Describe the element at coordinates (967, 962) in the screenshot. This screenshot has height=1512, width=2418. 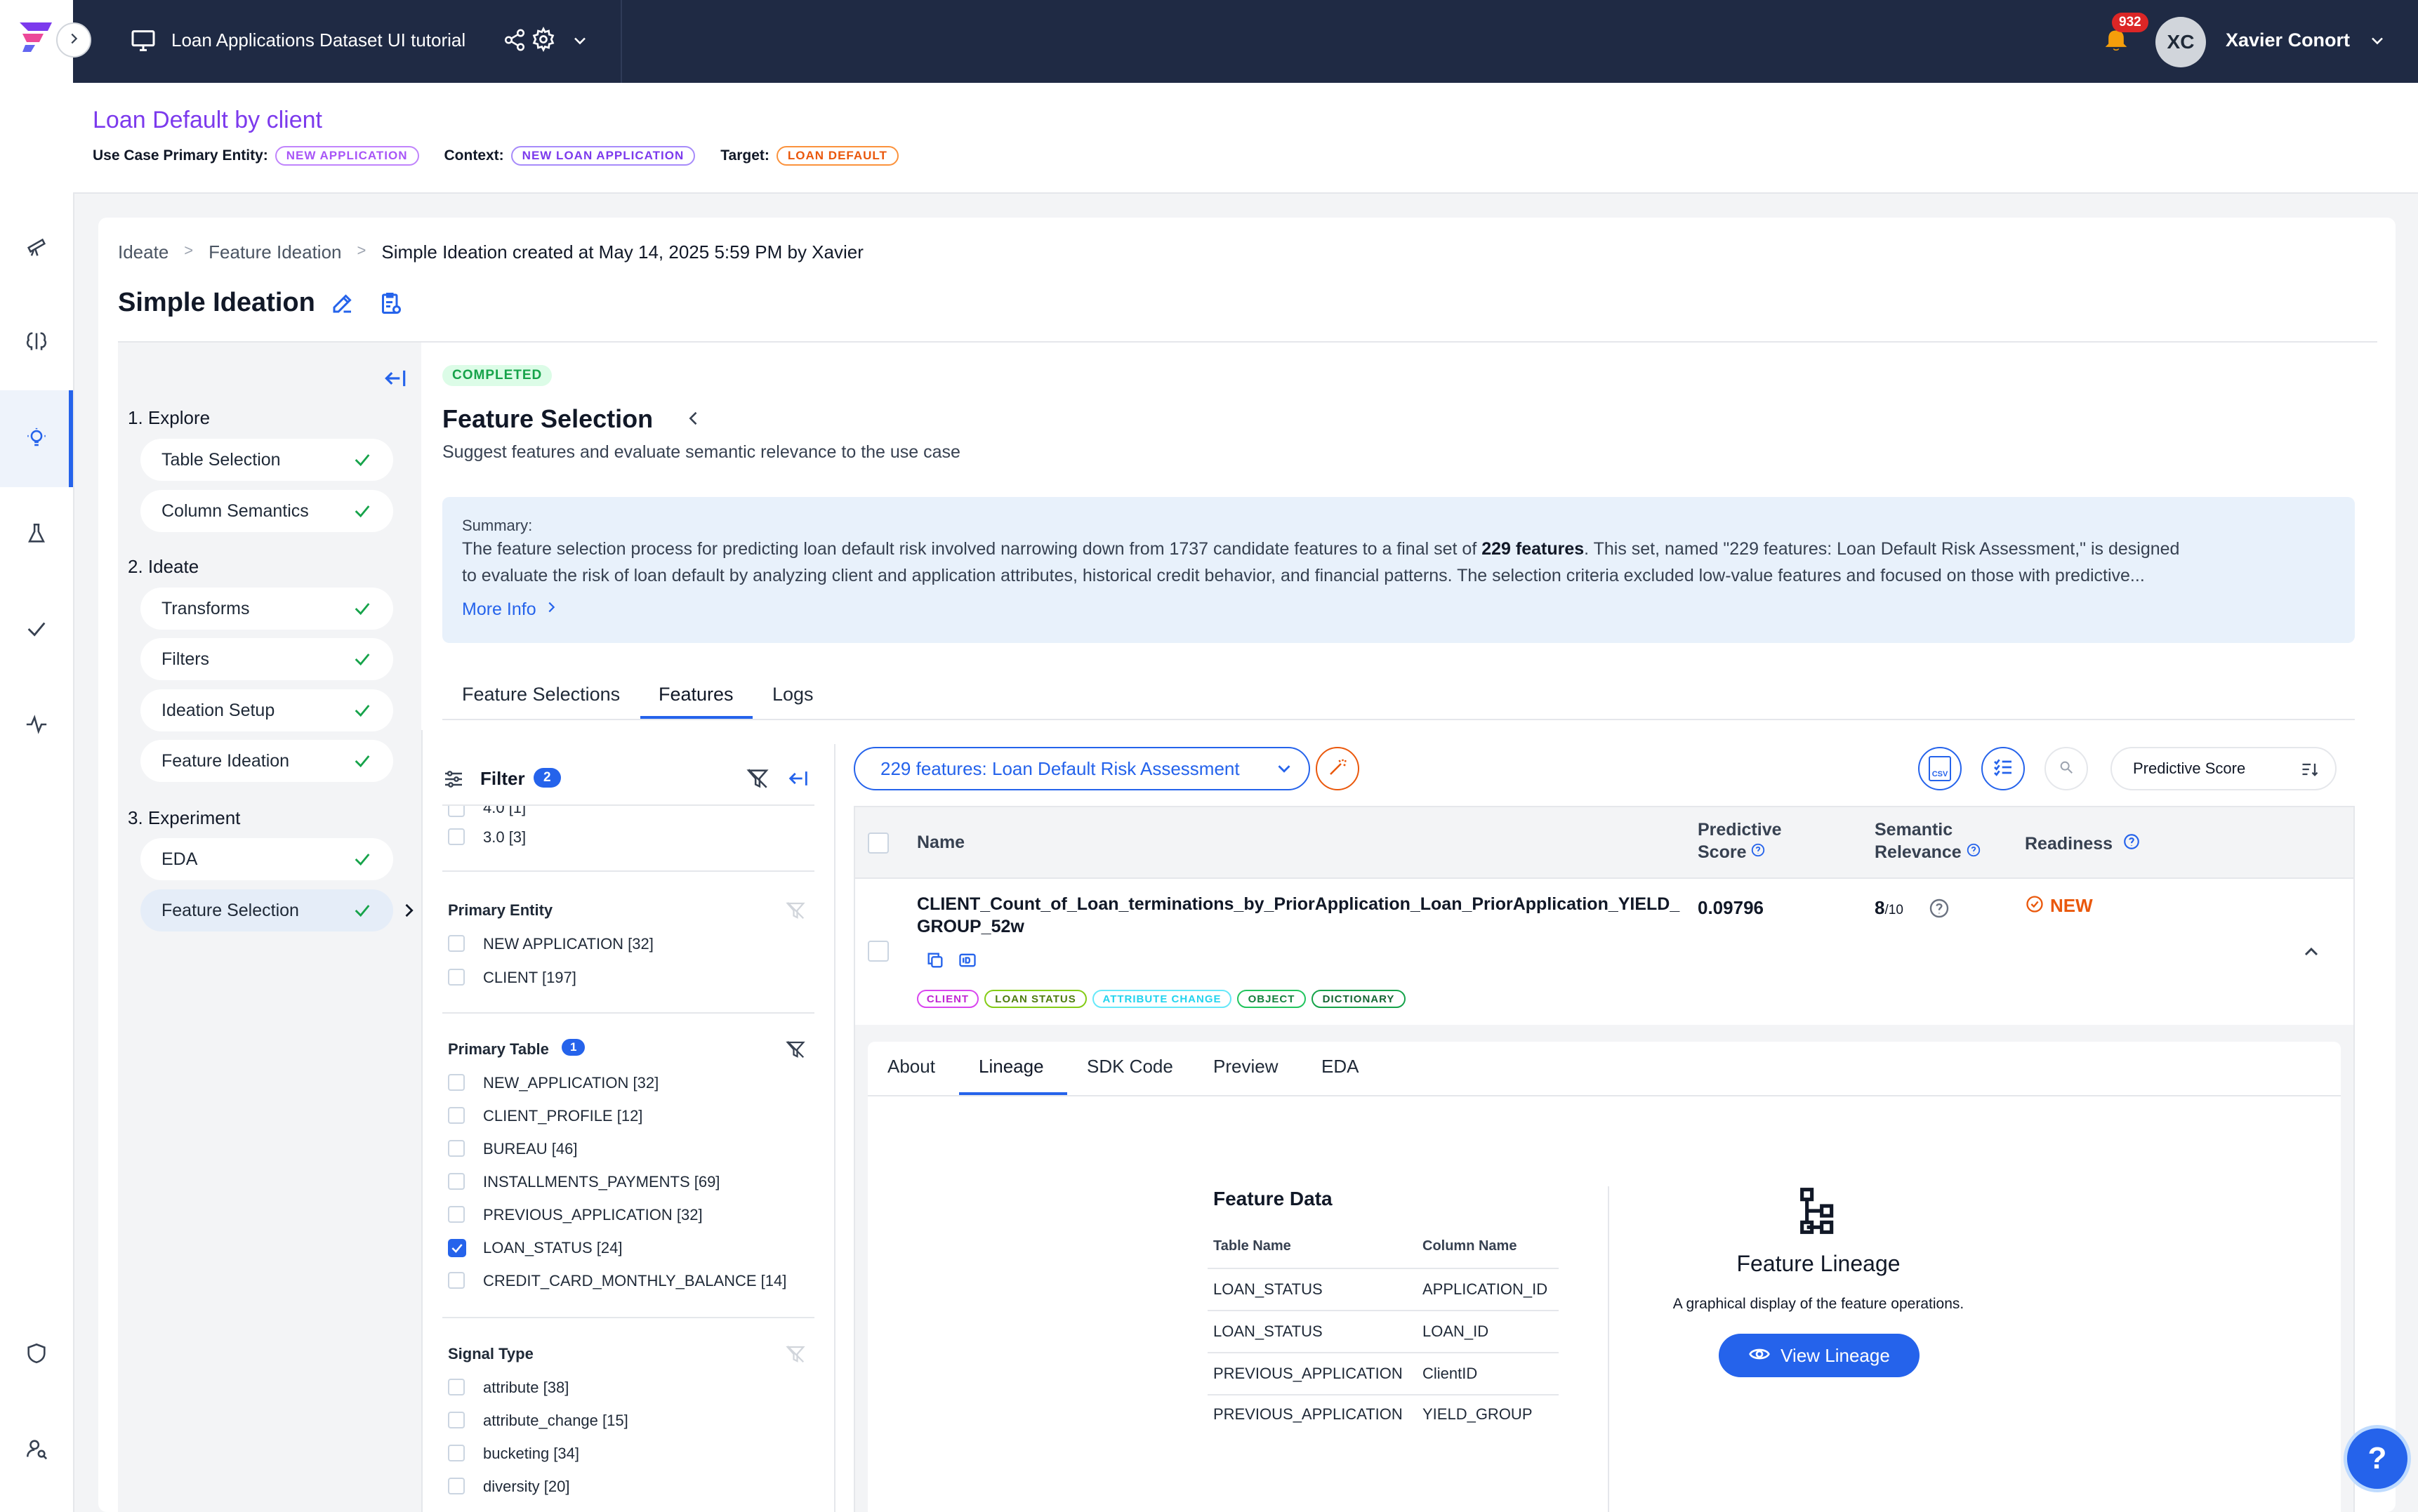
I see `id-icon` at that location.